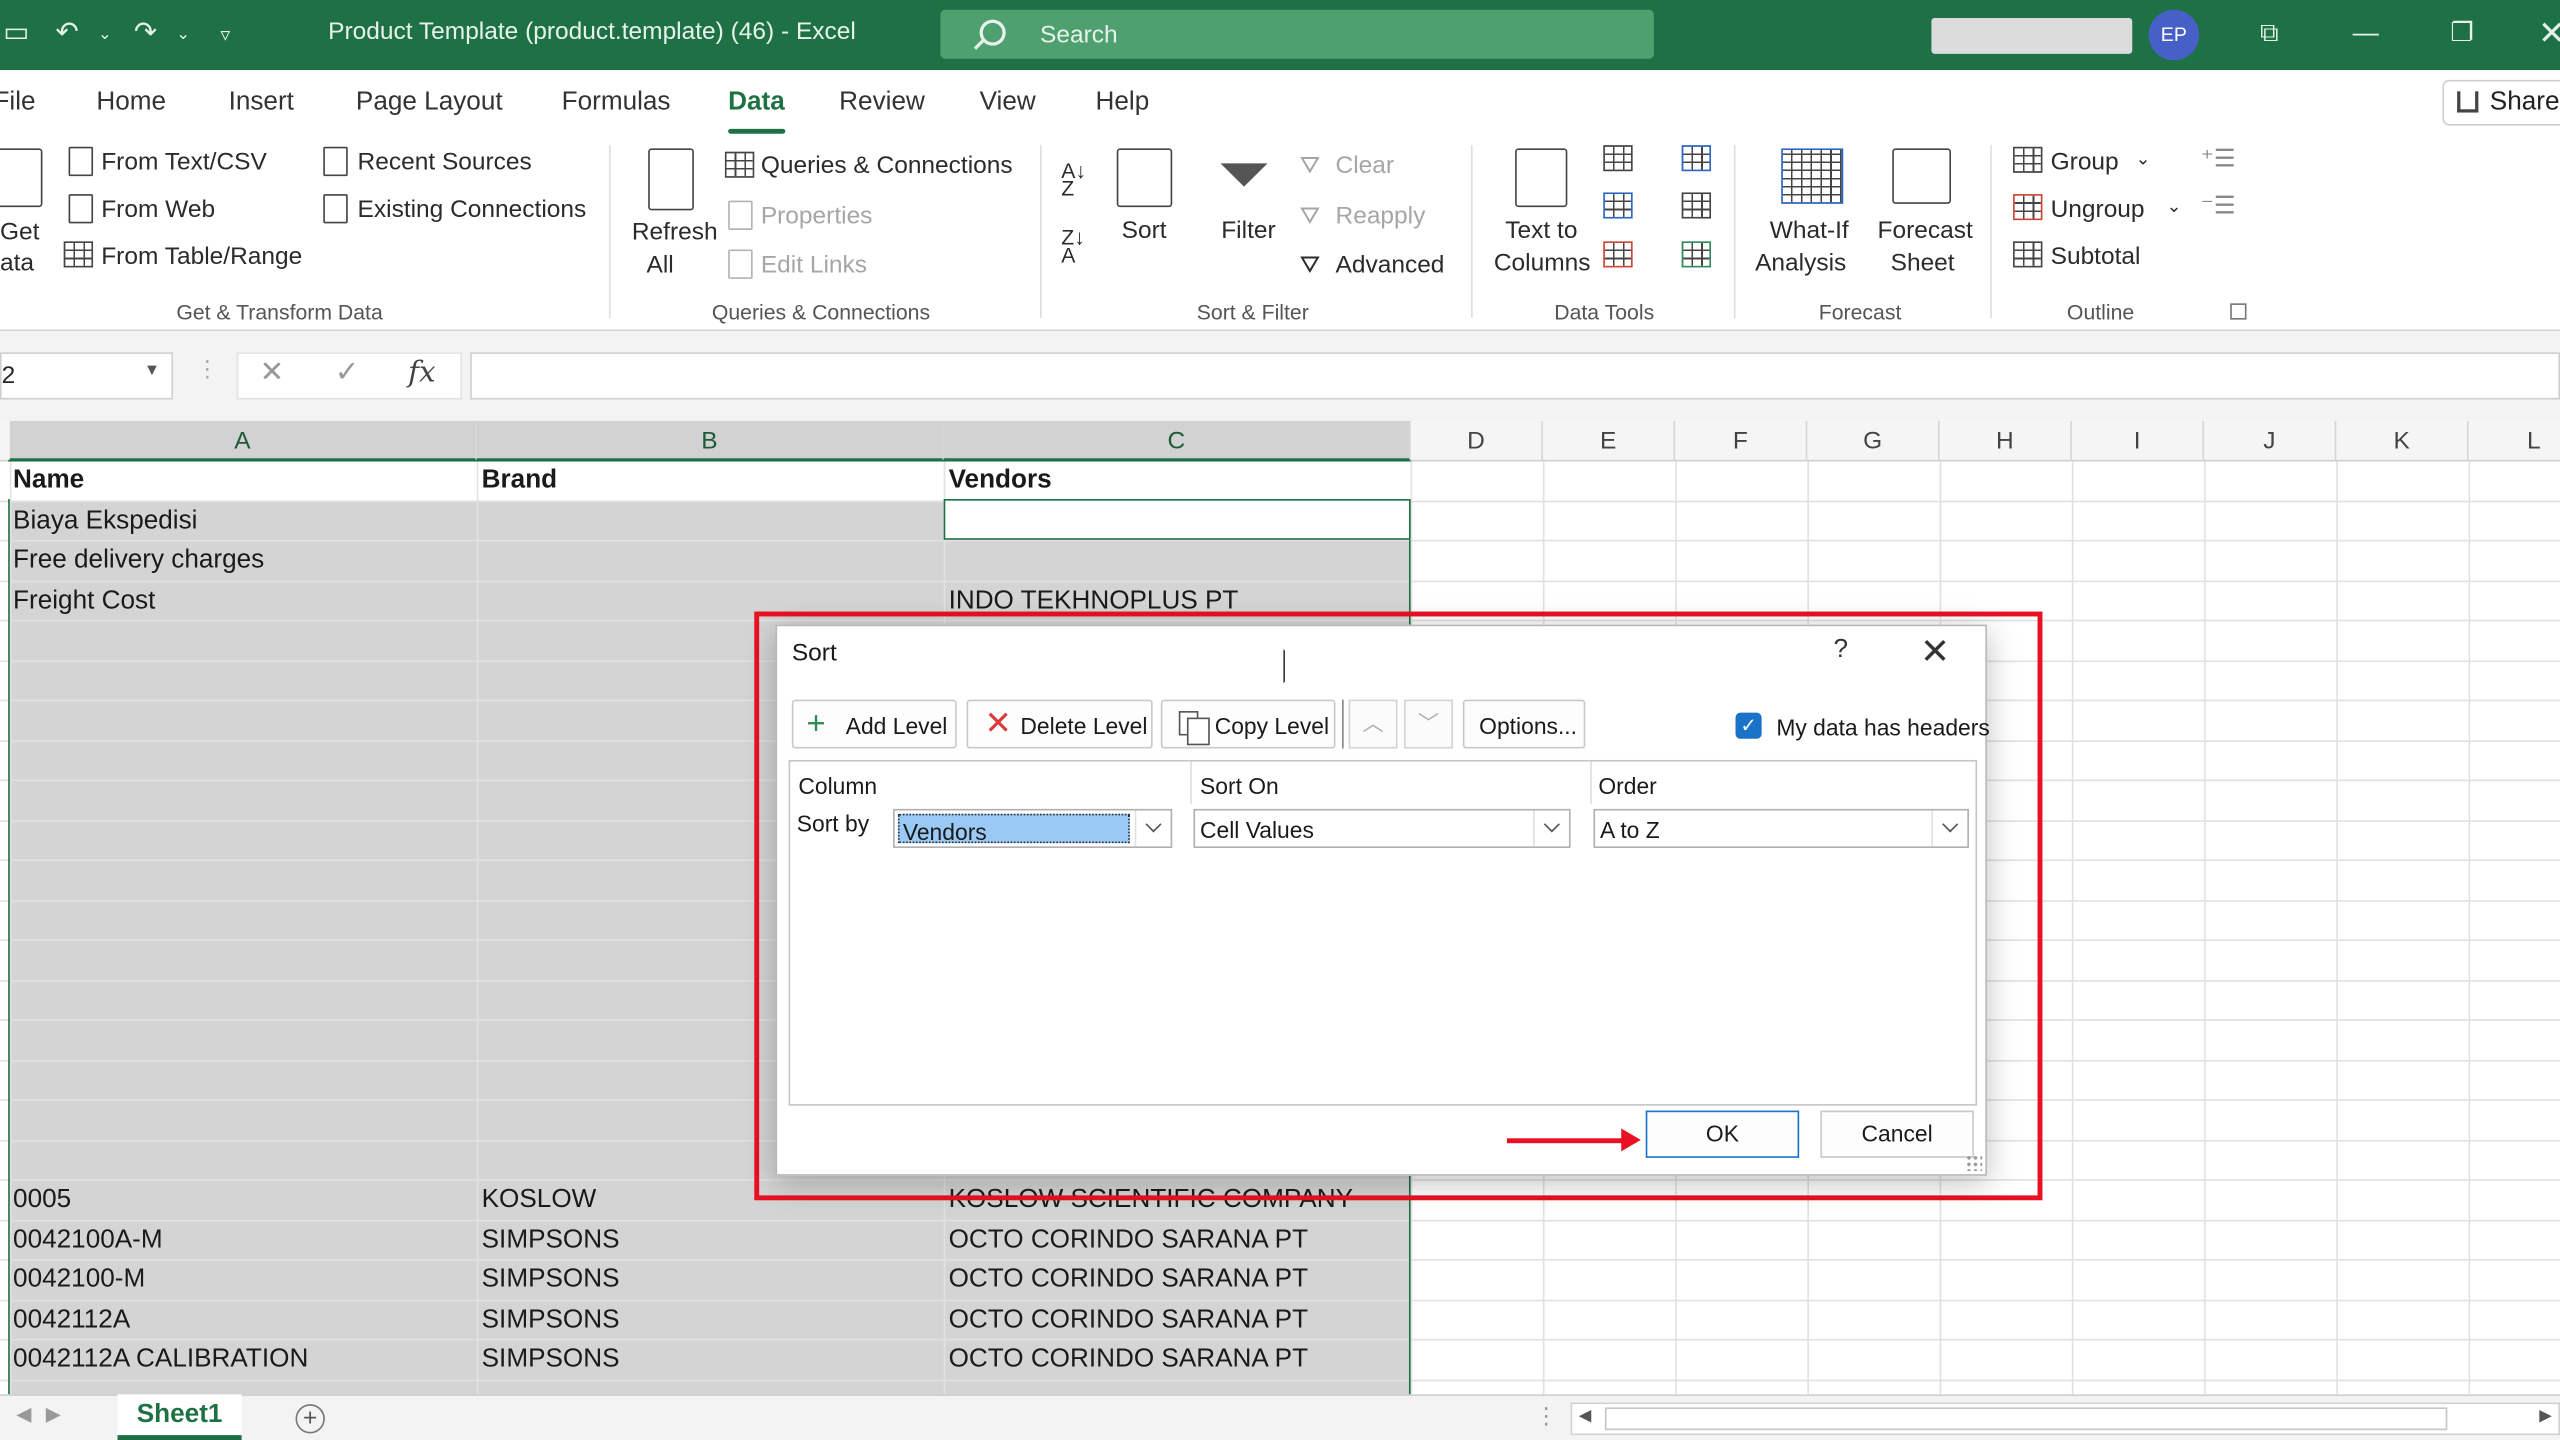  Describe the element at coordinates (1373, 724) in the screenshot. I see `move-up-button: ︿` at that location.